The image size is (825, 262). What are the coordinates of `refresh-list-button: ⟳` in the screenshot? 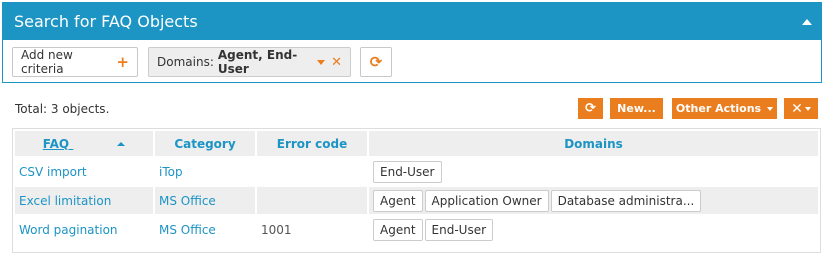 It's located at (590, 108).